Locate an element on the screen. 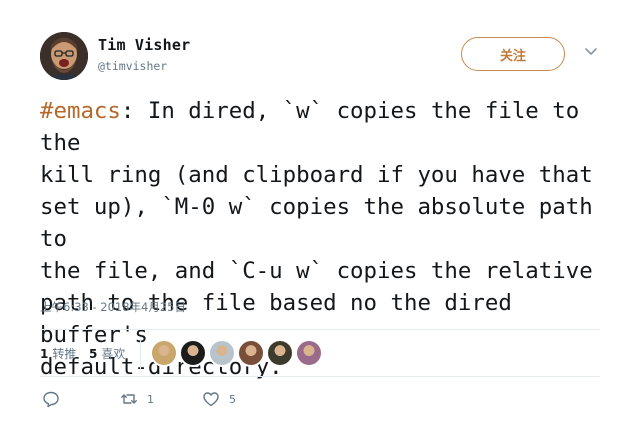  user-photo-avatar-icon is located at coordinates (64, 56).